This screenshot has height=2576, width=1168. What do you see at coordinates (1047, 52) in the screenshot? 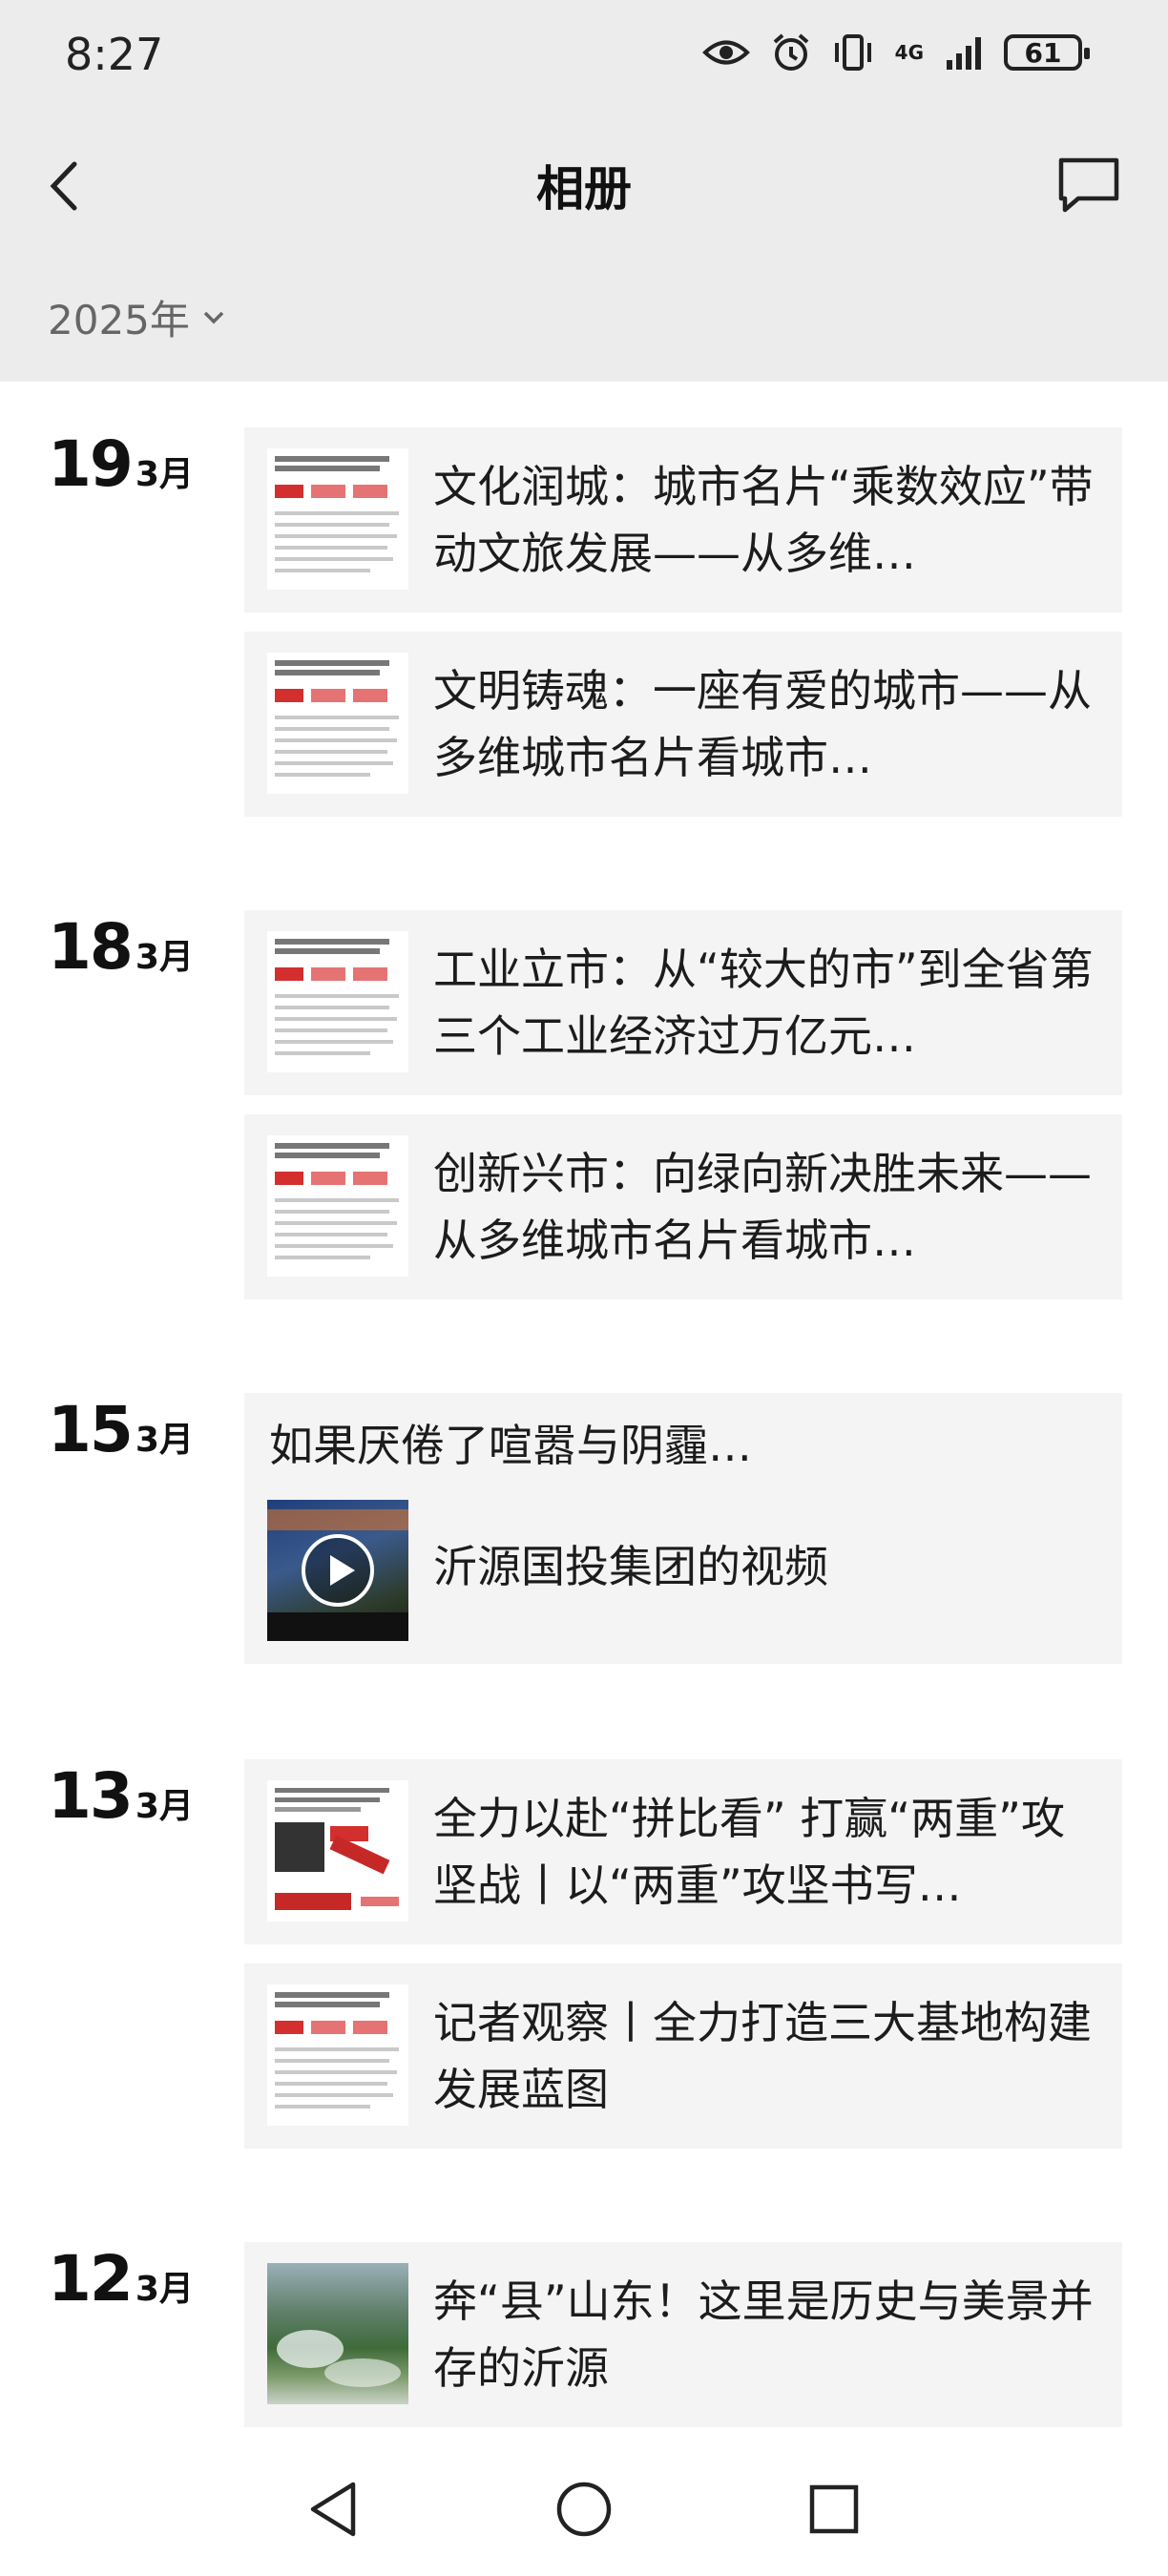
I see `battery-indicator: 61` at bounding box center [1047, 52].